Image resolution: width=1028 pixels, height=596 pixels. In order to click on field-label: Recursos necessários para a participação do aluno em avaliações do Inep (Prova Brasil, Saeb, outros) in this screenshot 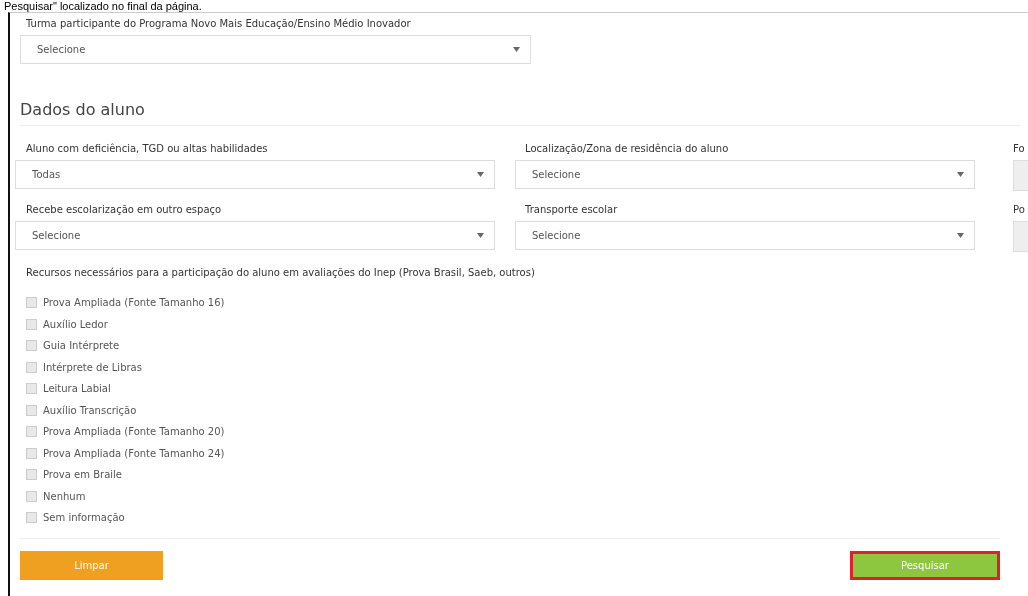, I will do `click(281, 273)`.